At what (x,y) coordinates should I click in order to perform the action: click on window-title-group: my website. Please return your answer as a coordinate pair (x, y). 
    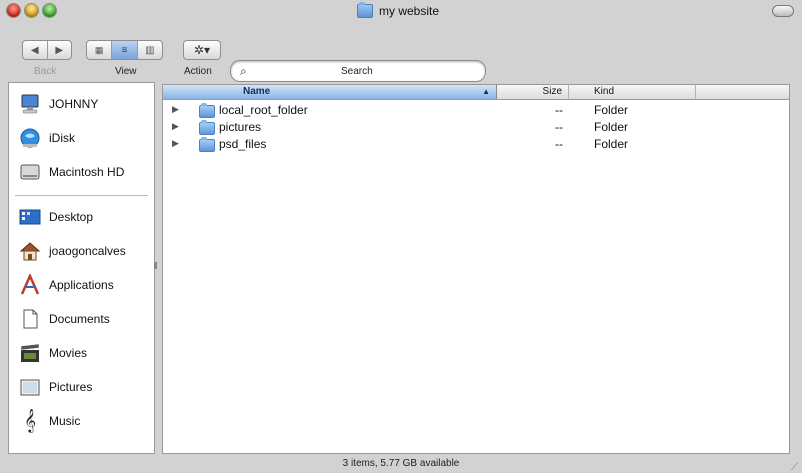
    Looking at the image, I should click on (398, 11).